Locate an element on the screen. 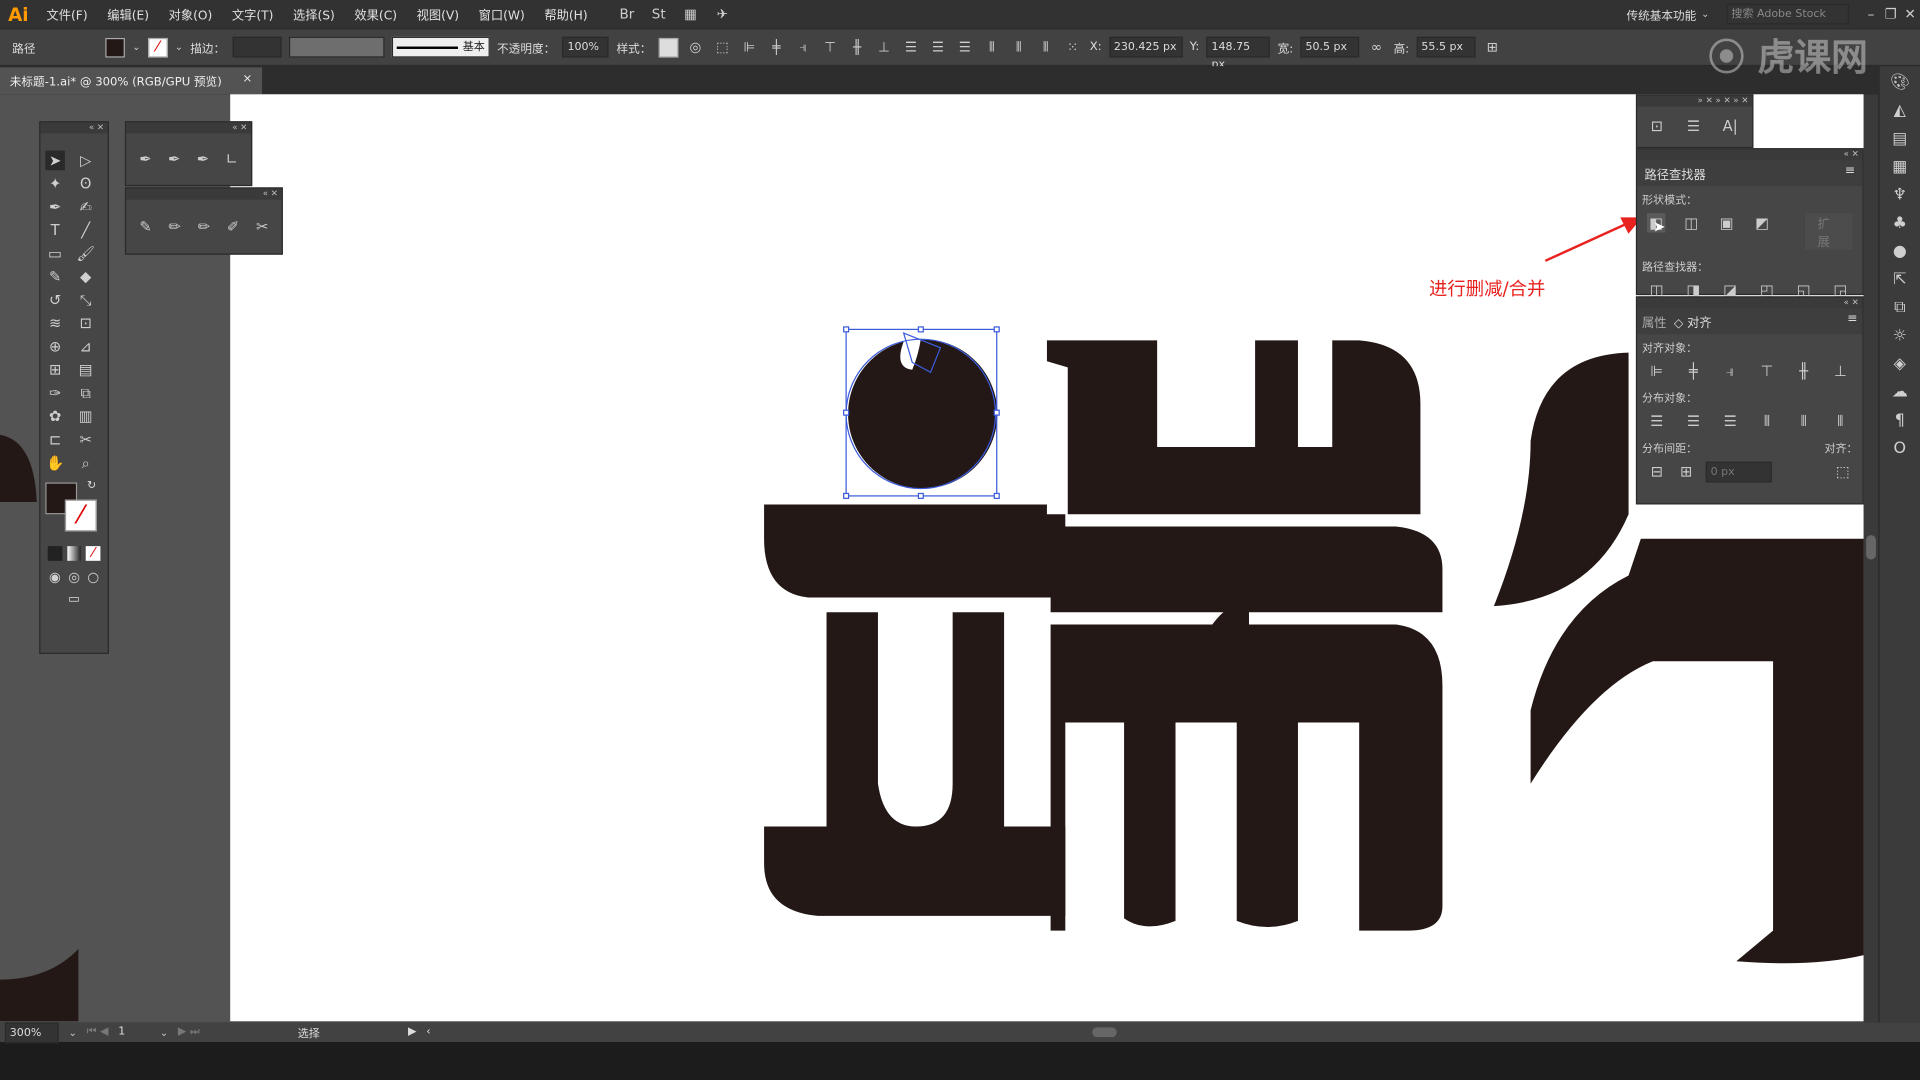  layers-icon: ◈ is located at coordinates (1900, 365).